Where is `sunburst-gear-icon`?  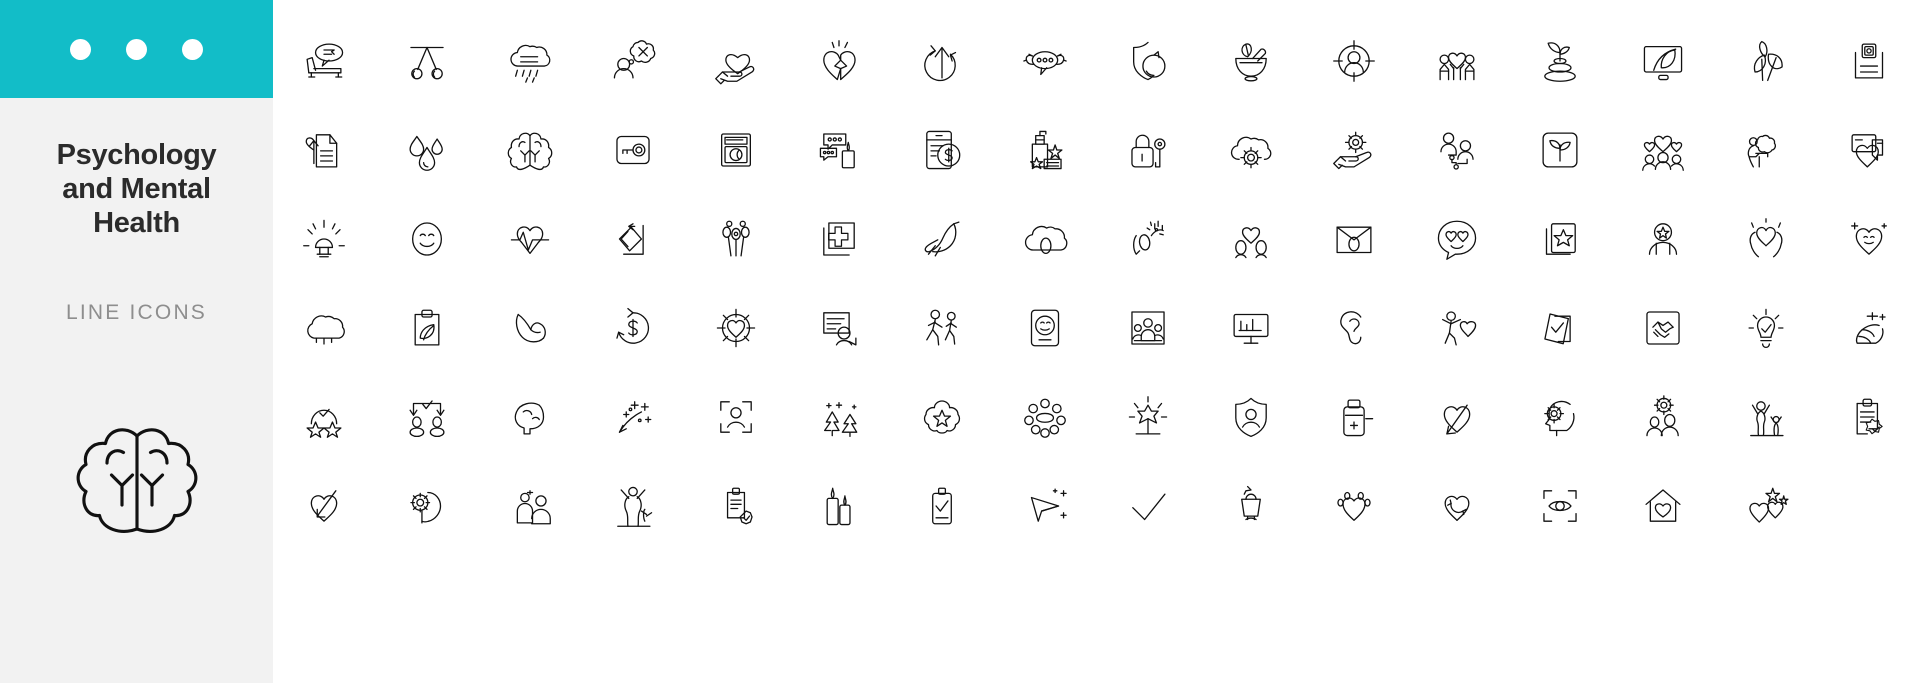
sunburst-gear-icon is located at coordinates (1148, 416).